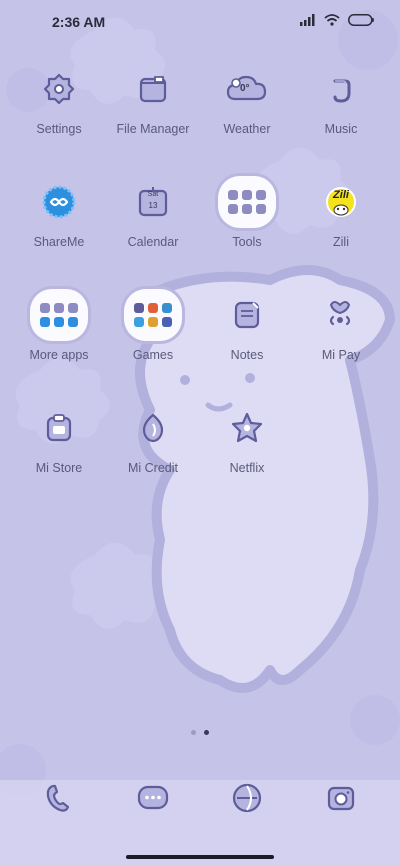 Image resolution: width=400 pixels, height=866 pixels. I want to click on app-label: Netflix, so click(247, 468).